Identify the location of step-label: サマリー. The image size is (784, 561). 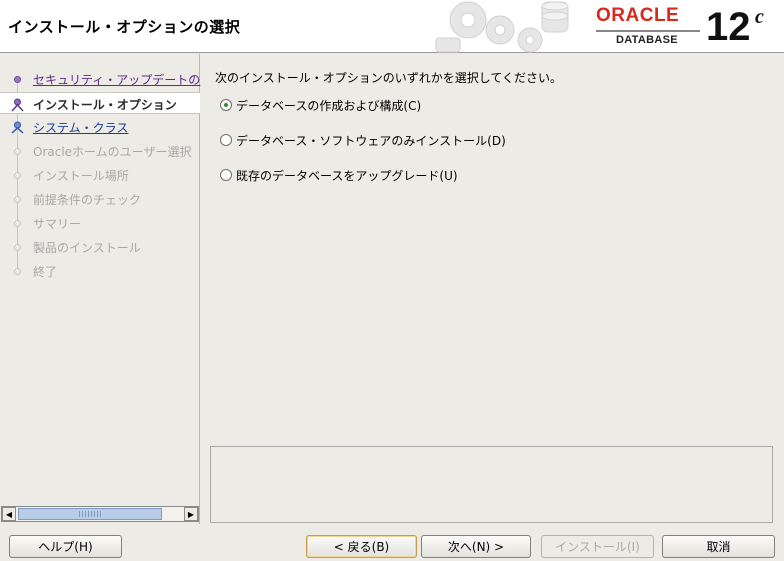
(57, 224).